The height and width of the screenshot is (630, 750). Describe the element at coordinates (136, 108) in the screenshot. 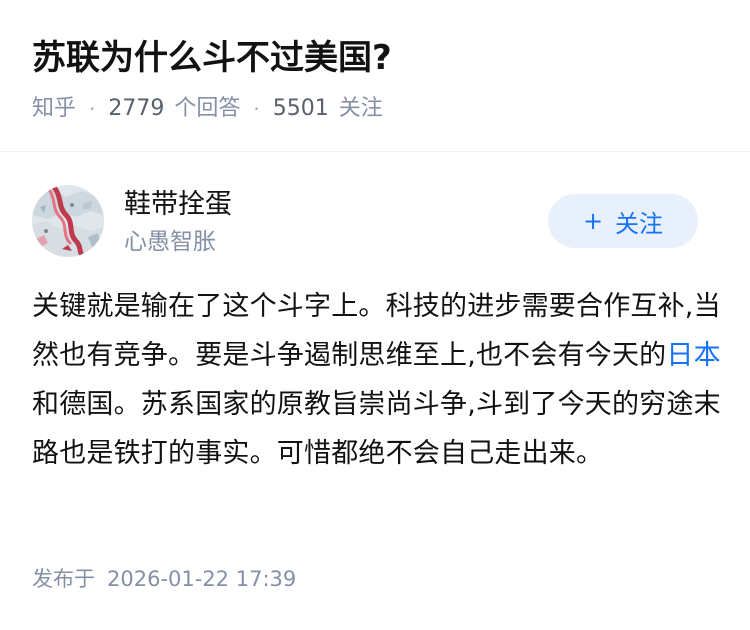

I see `answer-count: 2779` at that location.